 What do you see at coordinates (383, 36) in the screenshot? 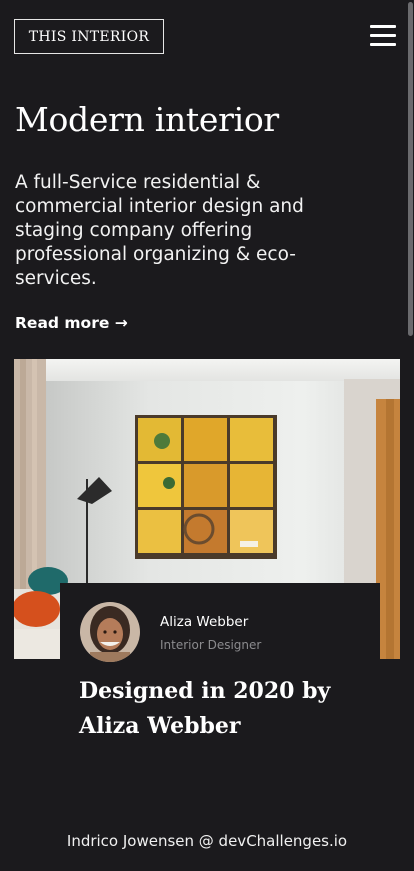
I see `hamburger-menu-icon` at bounding box center [383, 36].